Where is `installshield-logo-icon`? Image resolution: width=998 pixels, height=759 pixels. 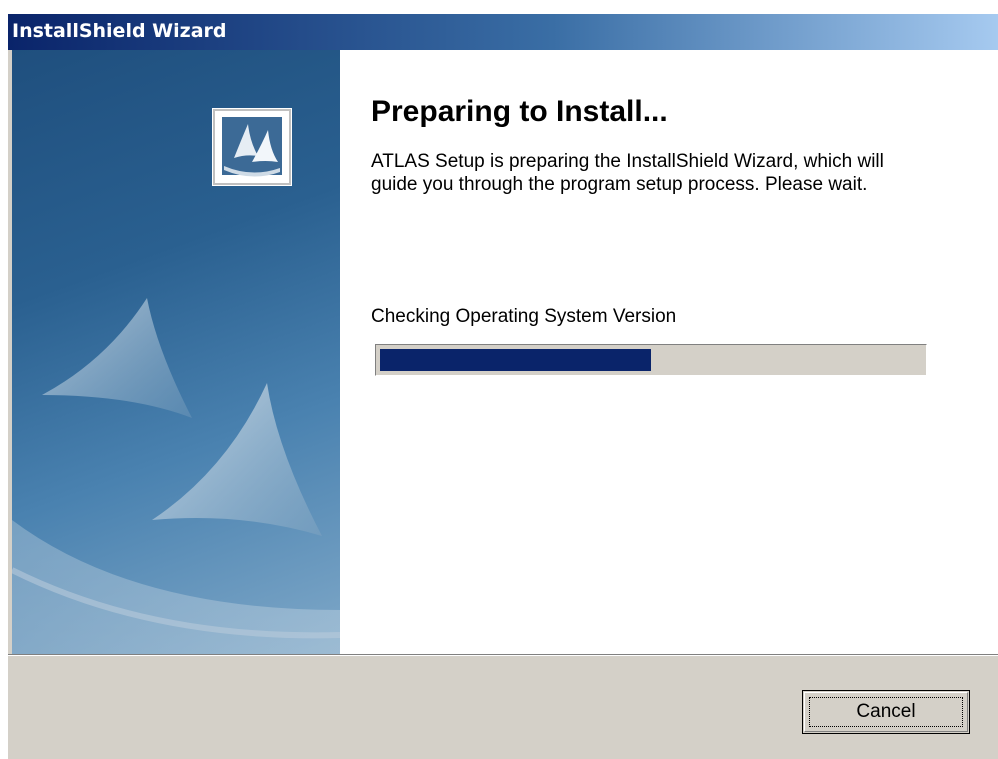
installshield-logo-icon is located at coordinates (252, 147).